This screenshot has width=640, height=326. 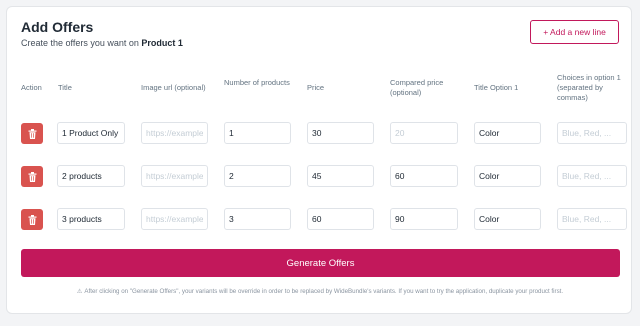 I want to click on page-title: Add Offers, so click(x=57, y=27).